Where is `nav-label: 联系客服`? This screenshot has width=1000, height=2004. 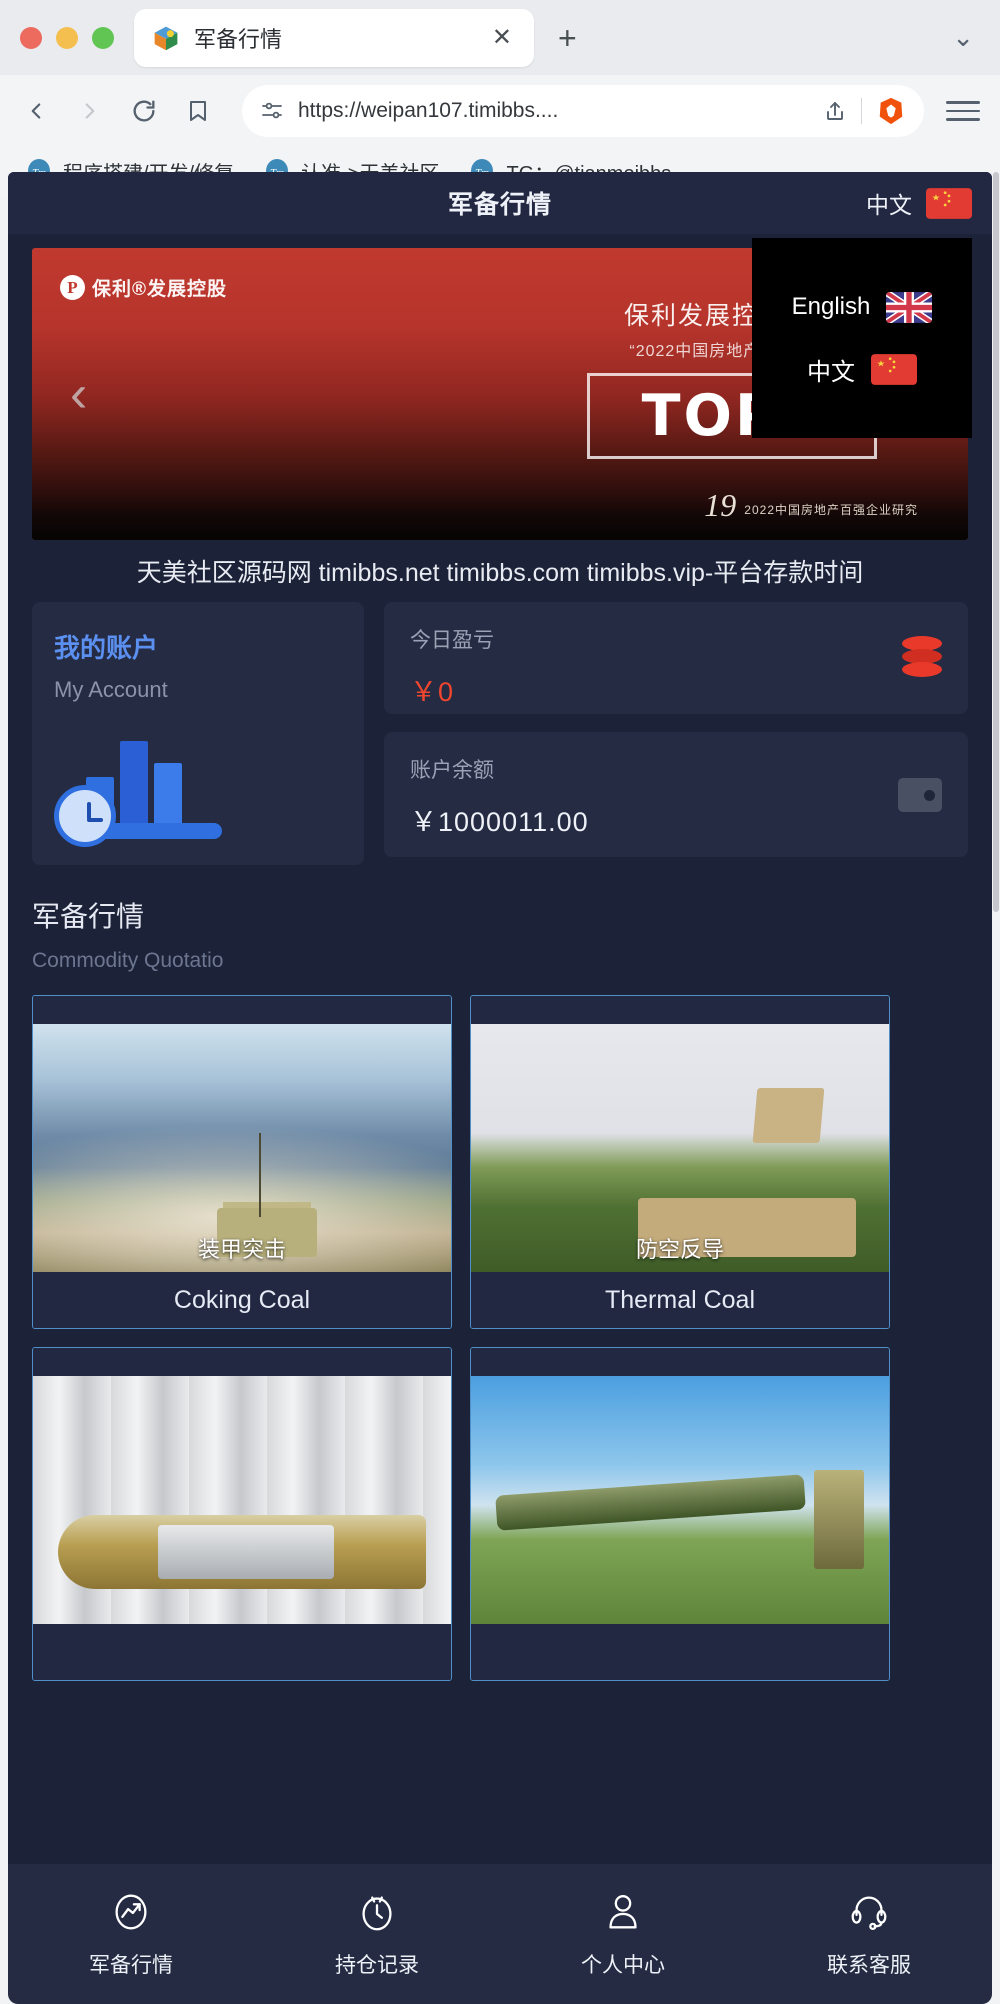 nav-label: 联系客服 is located at coordinates (869, 1965).